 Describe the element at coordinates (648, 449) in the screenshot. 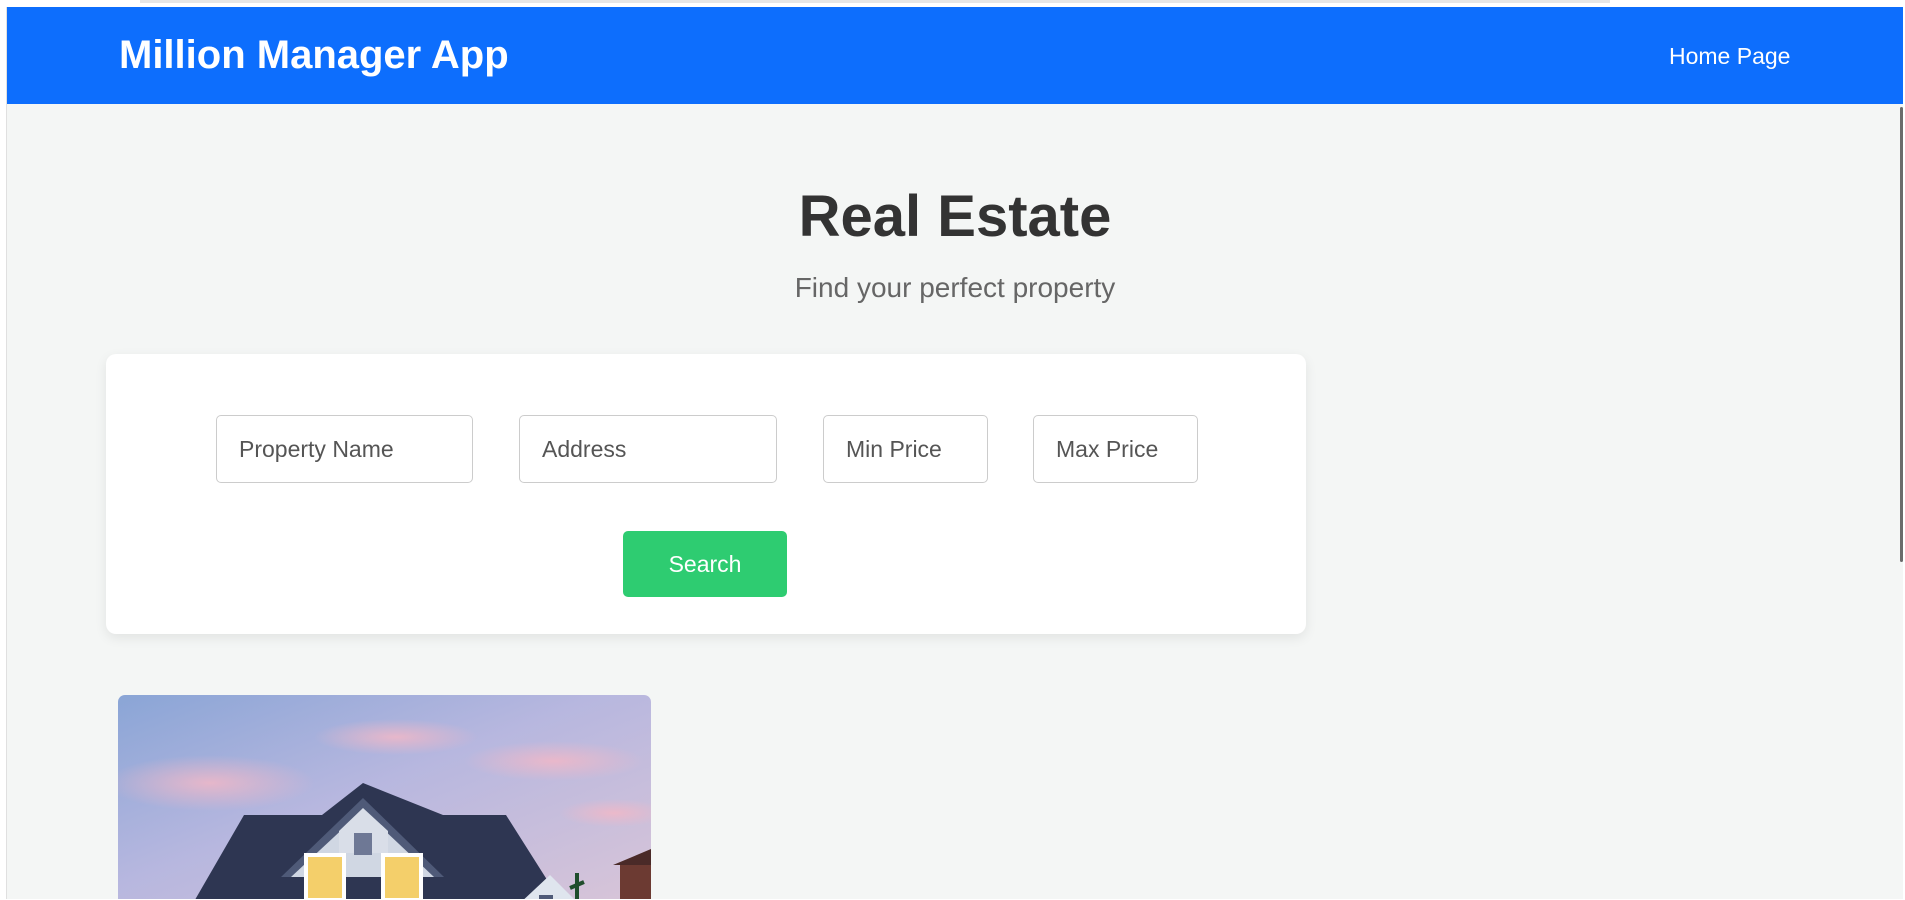

I see `address-input` at that location.